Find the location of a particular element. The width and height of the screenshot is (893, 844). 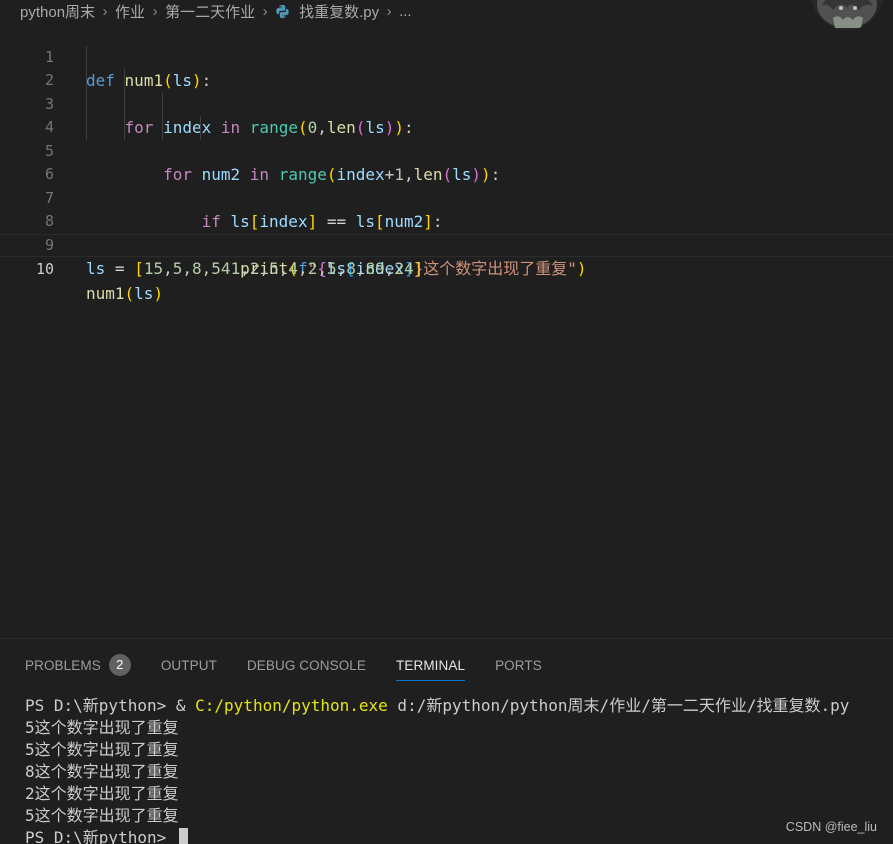

code-line: 1 def num1(ls): is located at coordinates (446, 56).